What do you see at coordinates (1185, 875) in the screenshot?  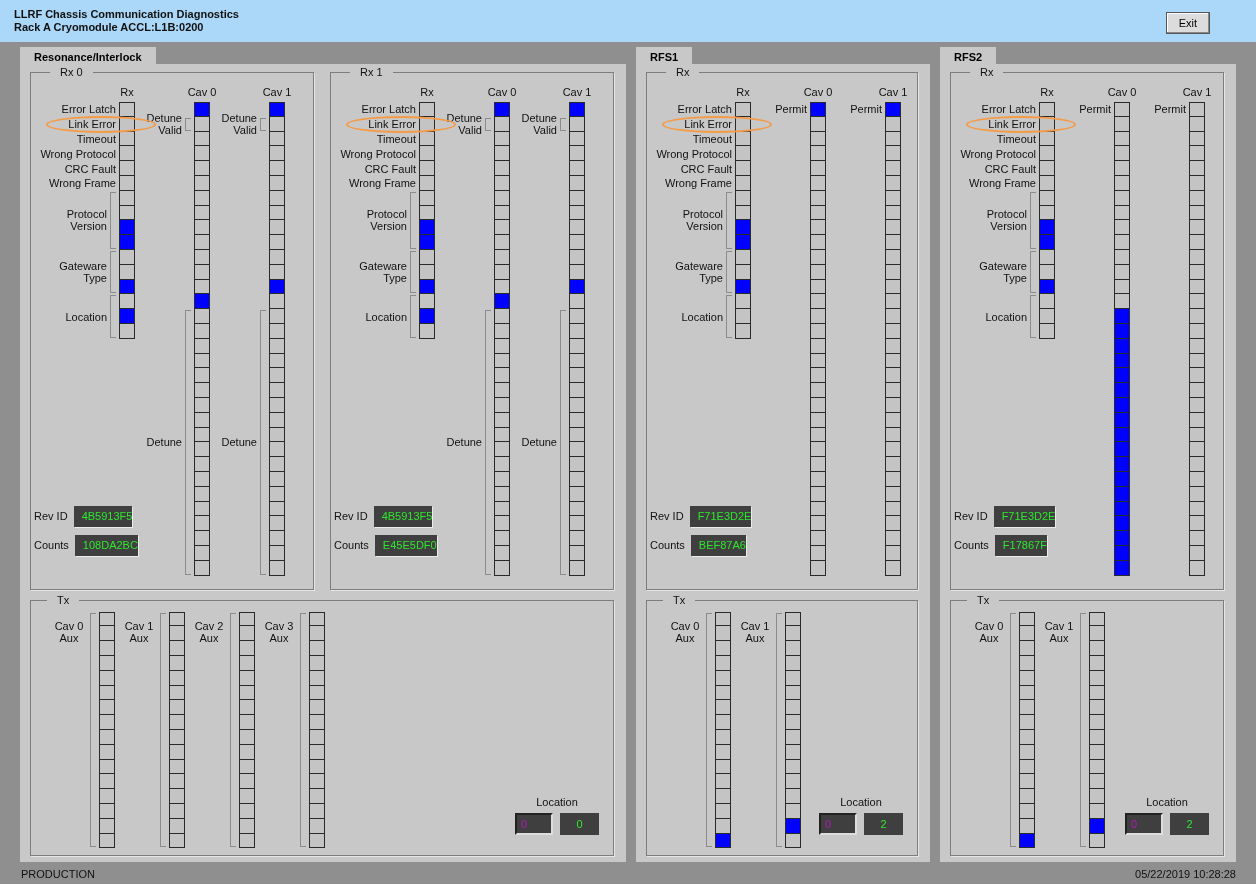 I see `timestamp: 05/22/2019 10:28:28` at bounding box center [1185, 875].